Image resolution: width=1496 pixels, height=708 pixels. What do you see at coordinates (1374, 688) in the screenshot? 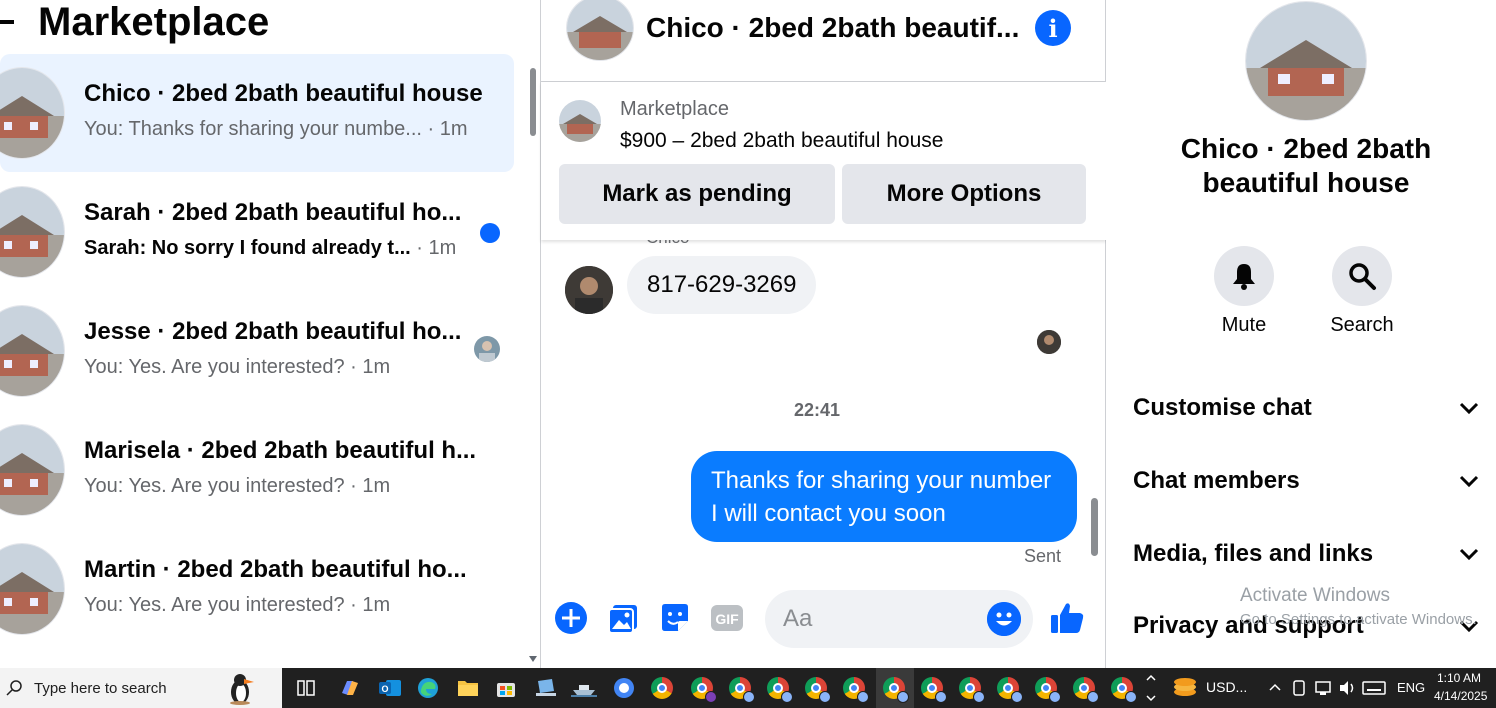
I see `keyboard-icon` at bounding box center [1374, 688].